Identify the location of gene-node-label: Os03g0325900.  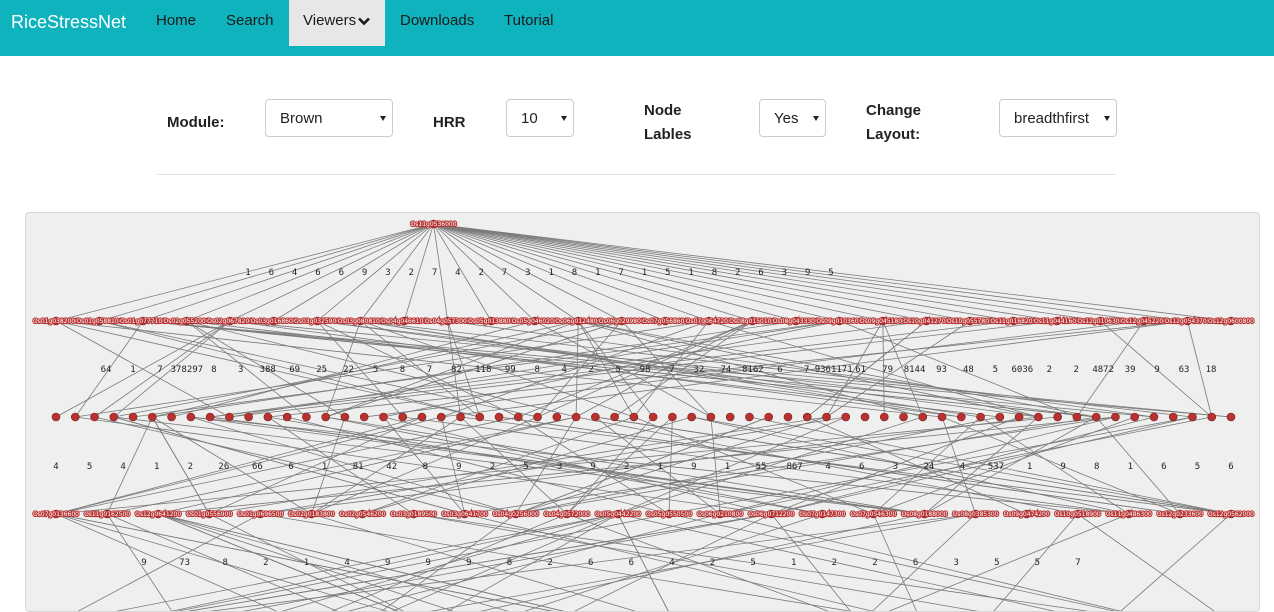
(317, 321).